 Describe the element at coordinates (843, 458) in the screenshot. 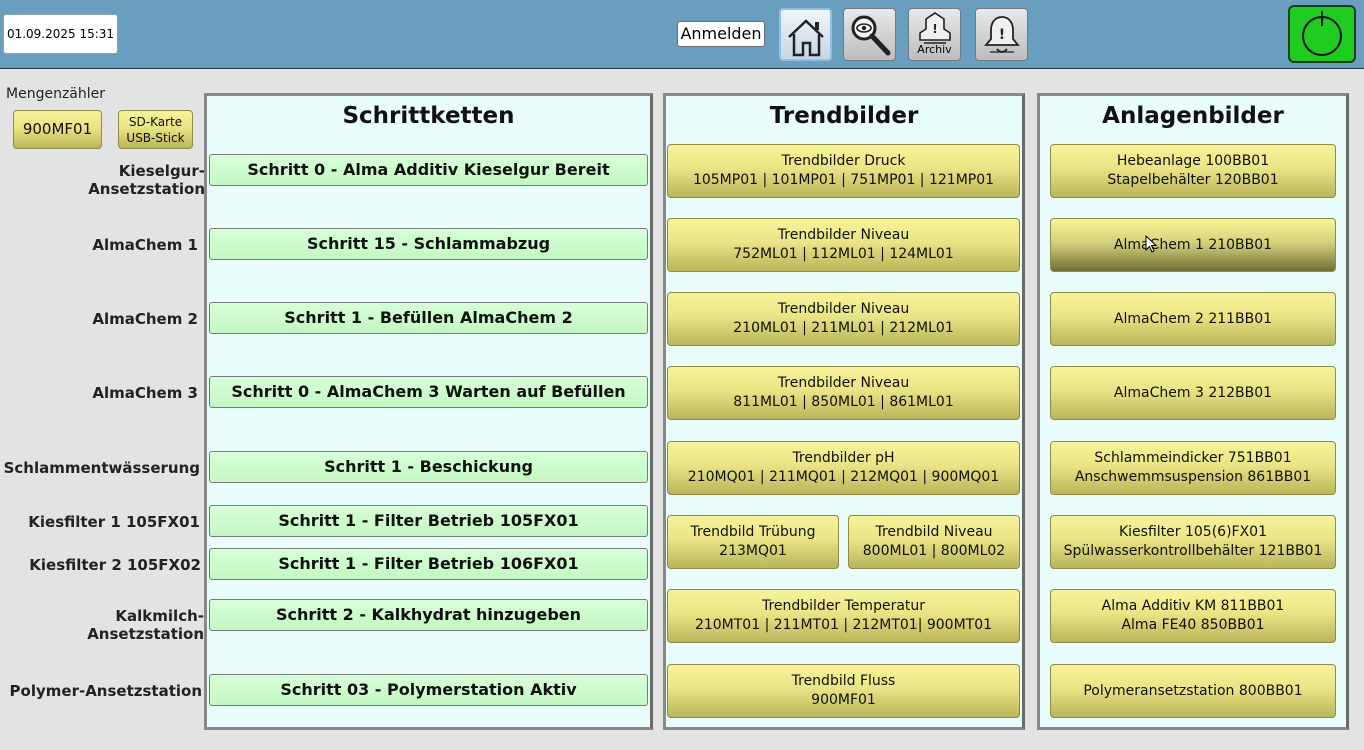

I see `trend-title: Trendbilder pH` at that location.